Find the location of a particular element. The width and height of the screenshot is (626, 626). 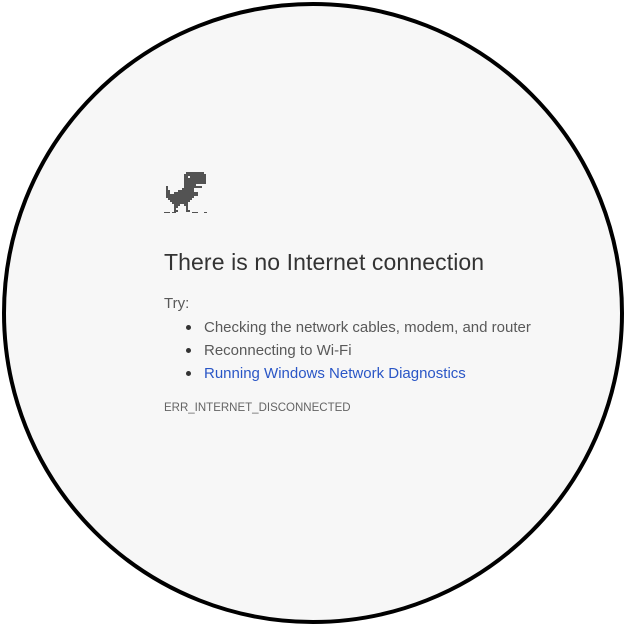

list-item: Running Windows Network Diagnostics is located at coordinates (358, 373).